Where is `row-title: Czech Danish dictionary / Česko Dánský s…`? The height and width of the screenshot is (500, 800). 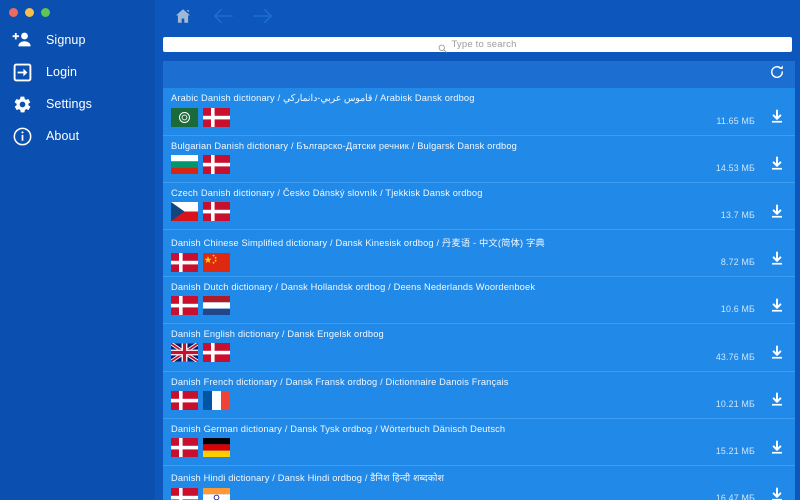
row-title: Czech Danish dictionary / Česko Dánský s… is located at coordinates (327, 192).